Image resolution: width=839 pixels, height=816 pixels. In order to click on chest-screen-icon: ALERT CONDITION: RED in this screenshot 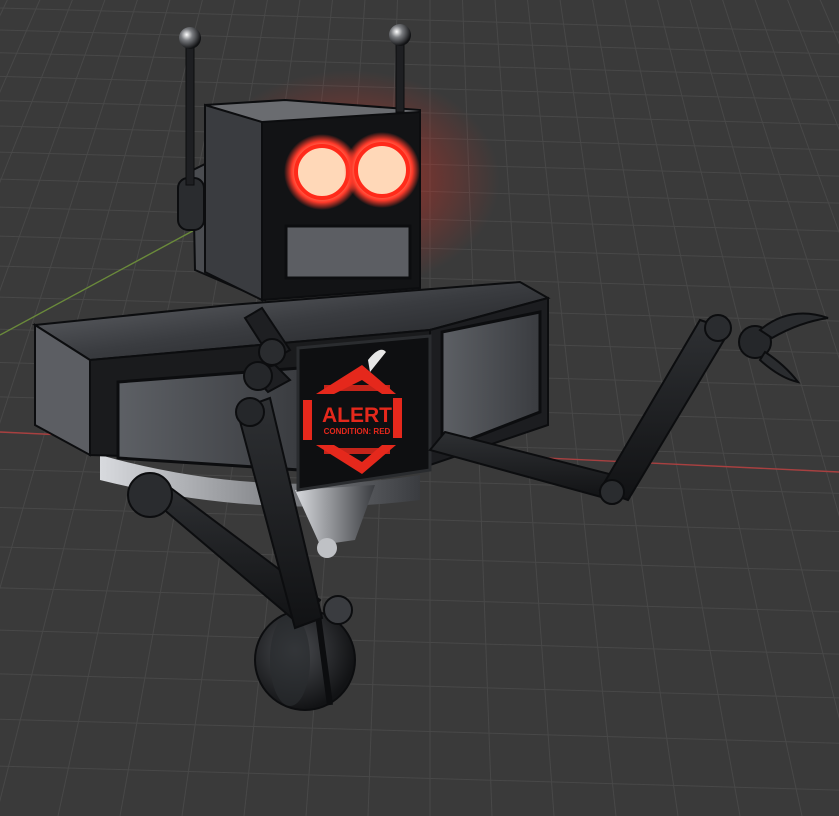, I will do `click(364, 413)`.